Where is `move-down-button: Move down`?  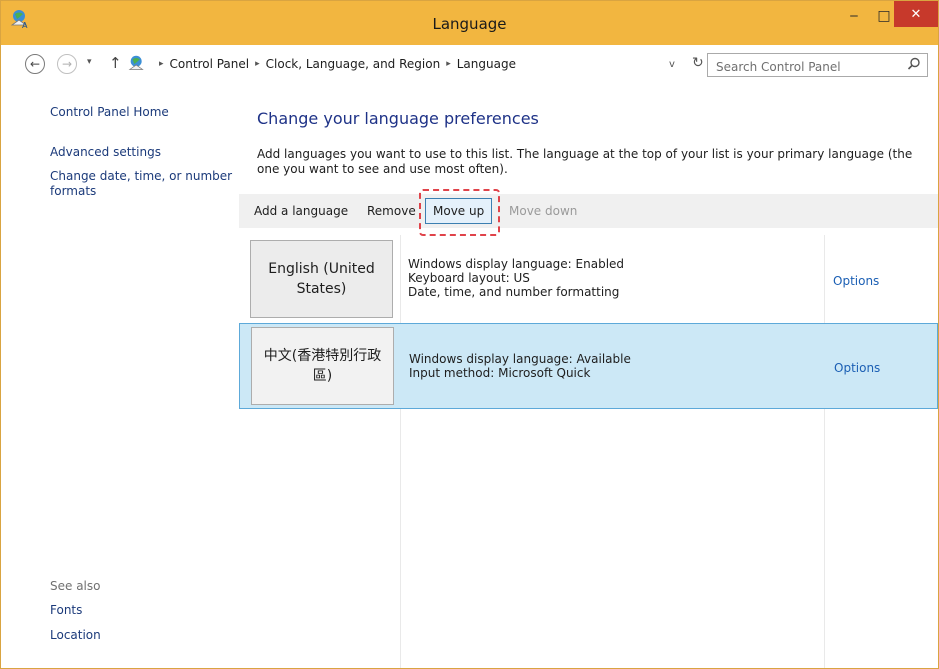
move-down-button: Move down is located at coordinates (543, 211).